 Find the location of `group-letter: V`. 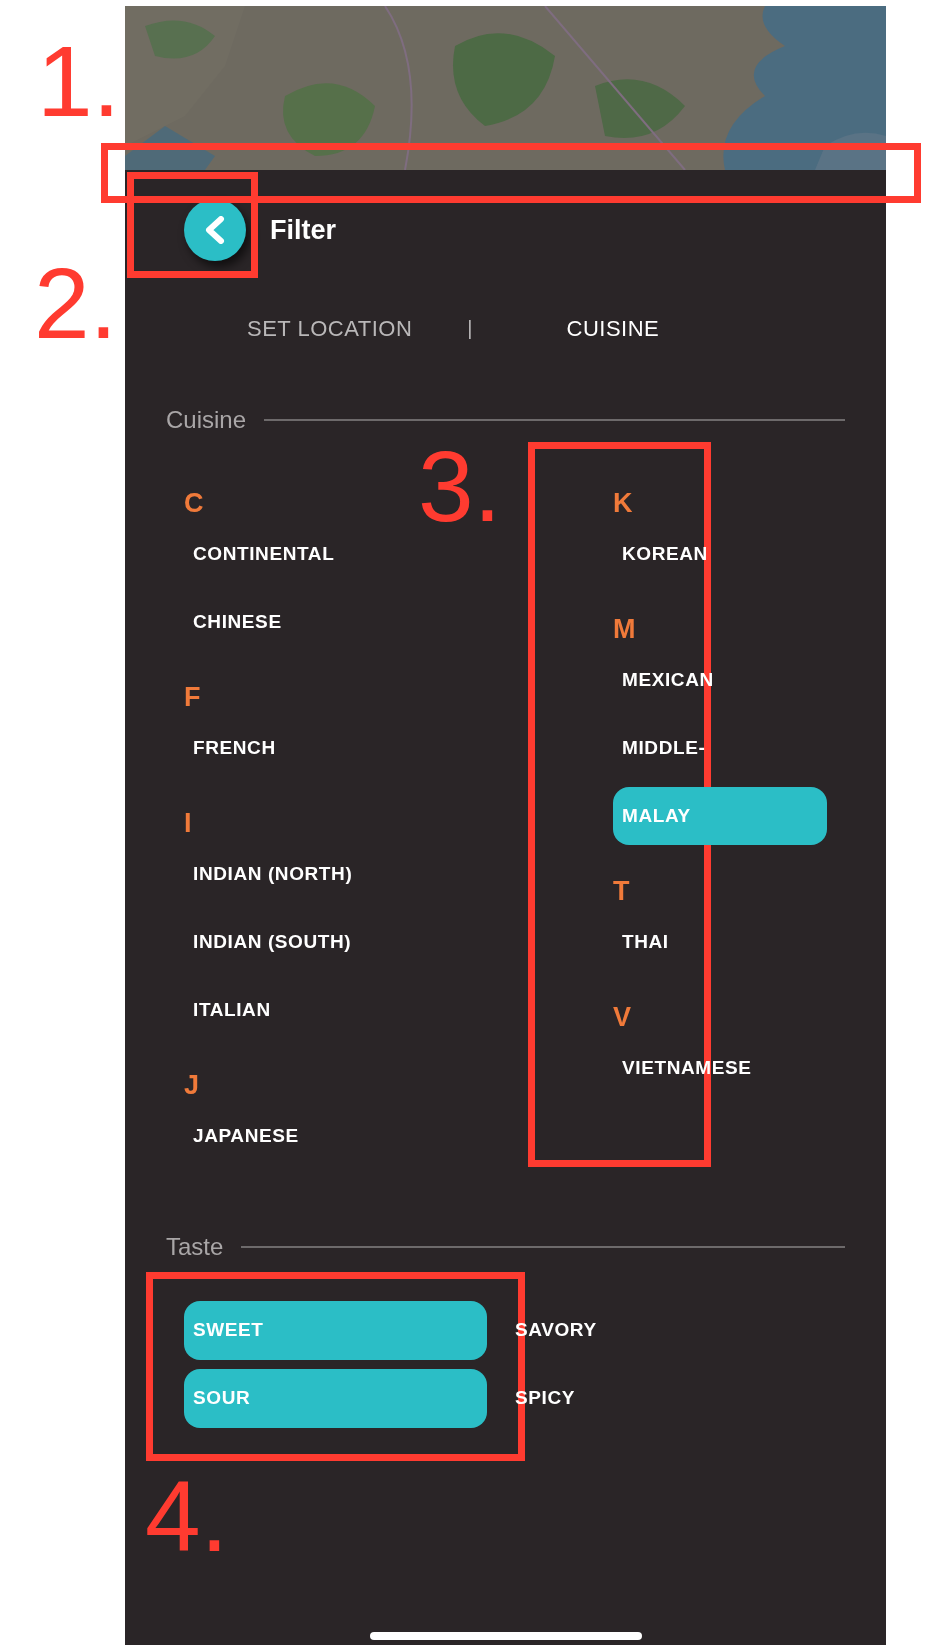

group-letter: V is located at coordinates (622, 1017).